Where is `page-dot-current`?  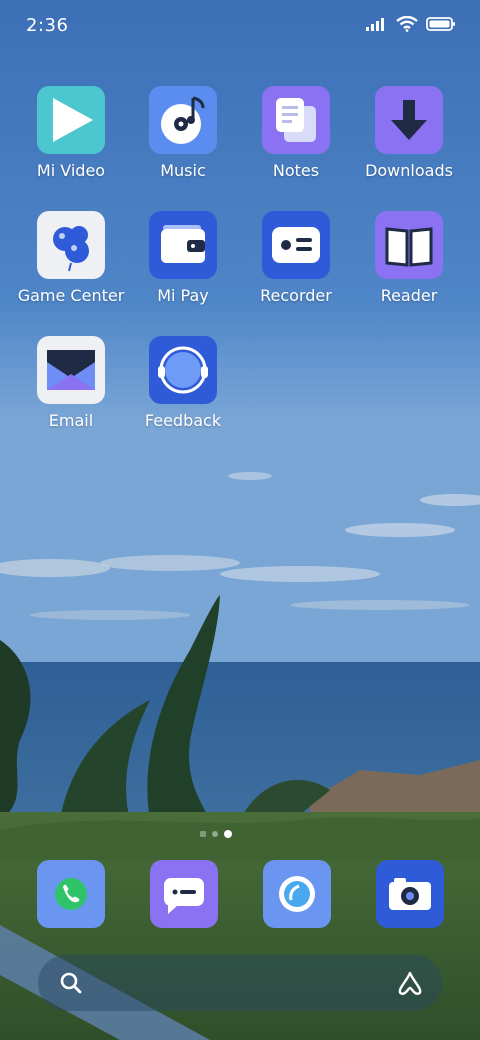 page-dot-current is located at coordinates (228, 834).